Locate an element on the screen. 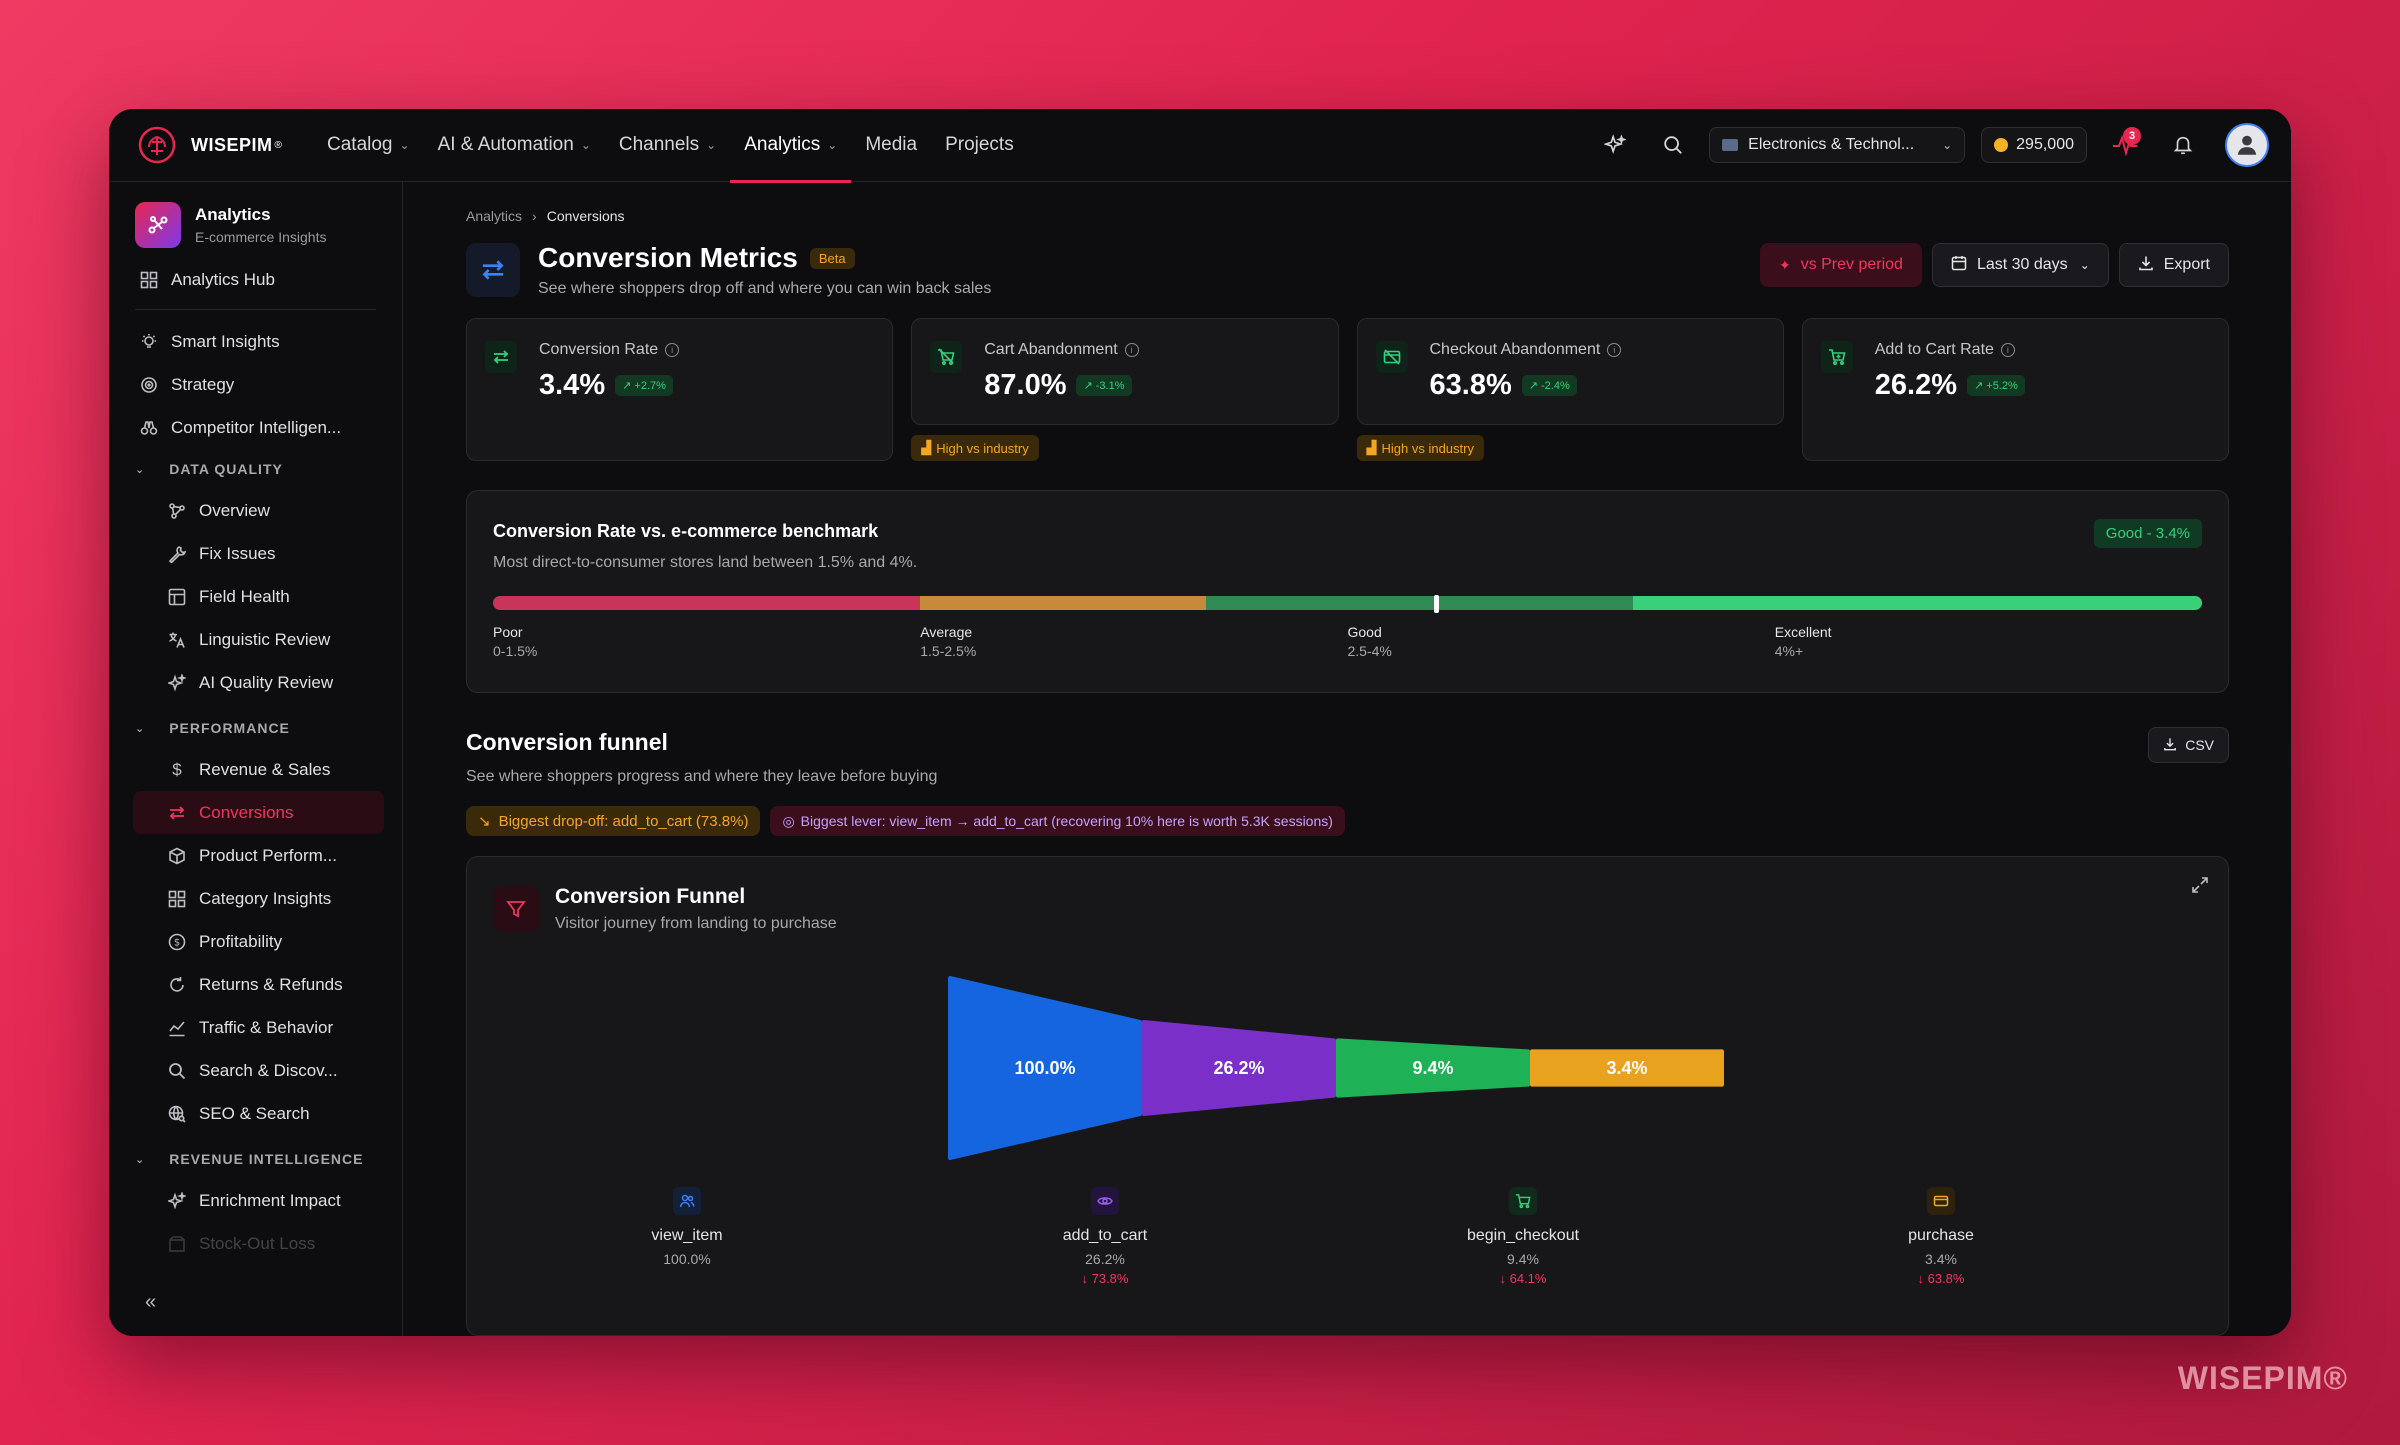  csv-download-button: CSV is located at coordinates (2188, 745).